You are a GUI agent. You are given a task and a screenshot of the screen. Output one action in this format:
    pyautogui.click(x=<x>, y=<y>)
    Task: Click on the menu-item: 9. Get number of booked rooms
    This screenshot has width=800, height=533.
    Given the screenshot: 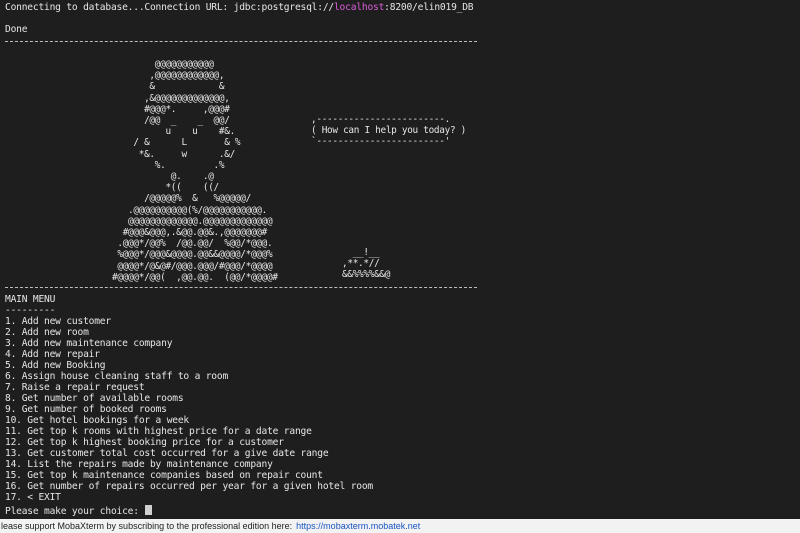 What is the action you would take?
    pyautogui.click(x=86, y=409)
    